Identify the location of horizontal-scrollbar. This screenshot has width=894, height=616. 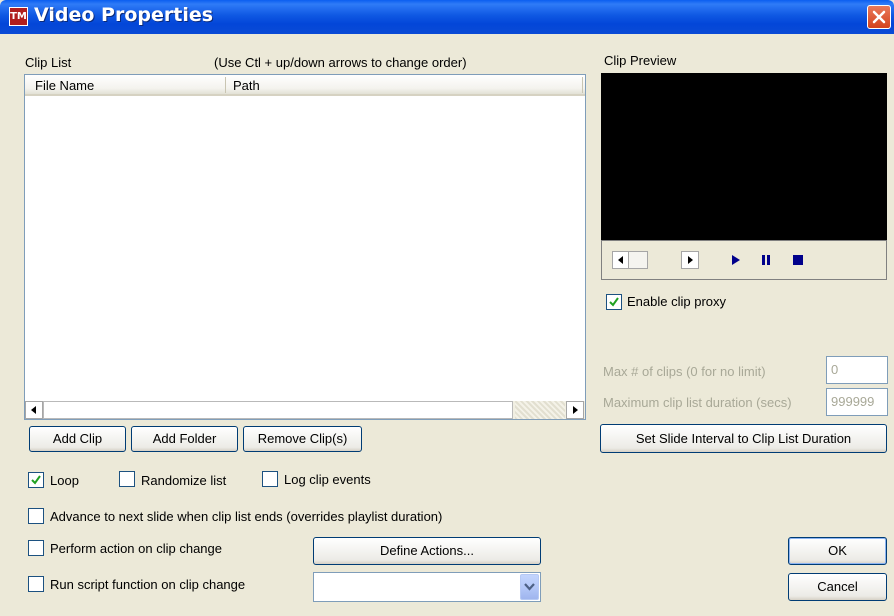
(305, 410).